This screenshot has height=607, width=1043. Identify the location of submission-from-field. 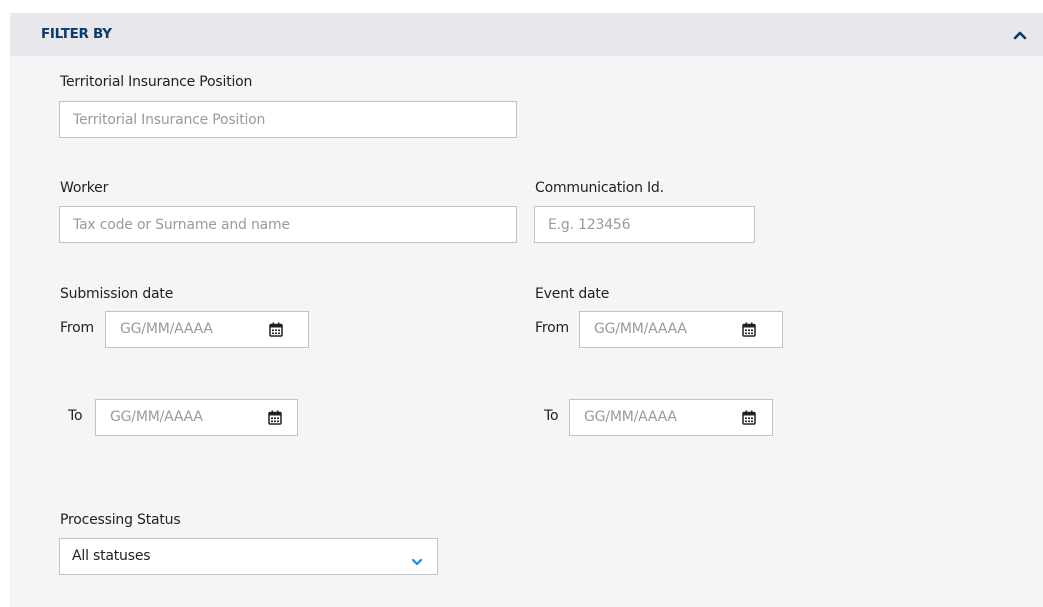
(207, 329).